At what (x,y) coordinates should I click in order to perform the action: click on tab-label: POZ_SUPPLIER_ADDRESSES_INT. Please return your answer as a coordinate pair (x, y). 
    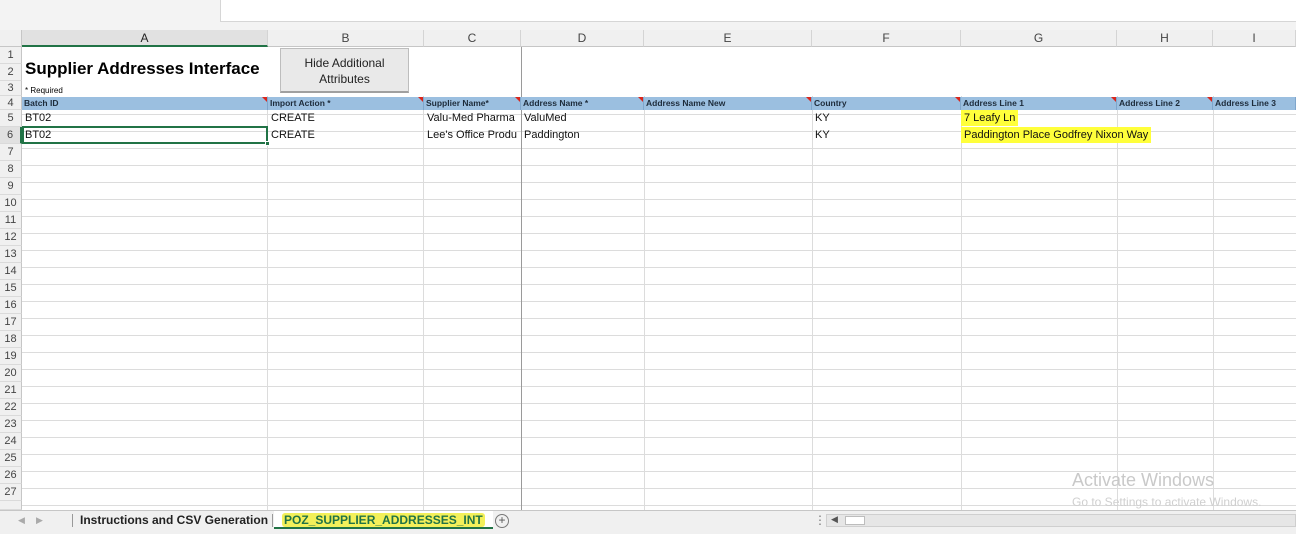
    Looking at the image, I should click on (383, 520).